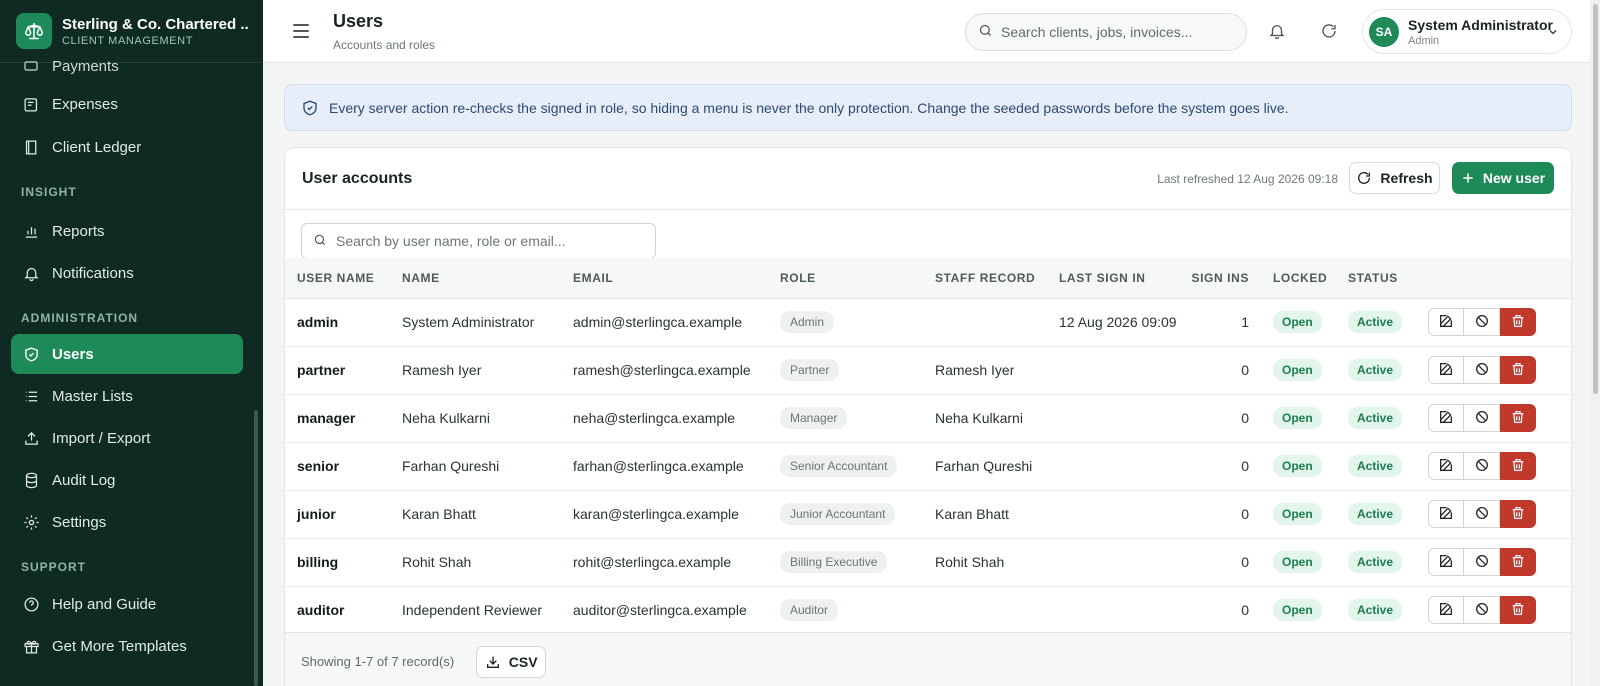 The width and height of the screenshot is (1600, 686). Describe the element at coordinates (54, 567) in the screenshot. I see `section-title-support: SUPPORT` at that location.